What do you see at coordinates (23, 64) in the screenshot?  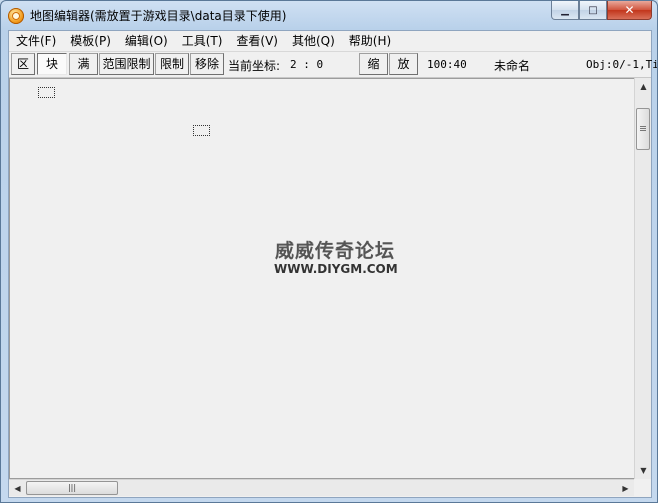 I see `area-button: 区` at bounding box center [23, 64].